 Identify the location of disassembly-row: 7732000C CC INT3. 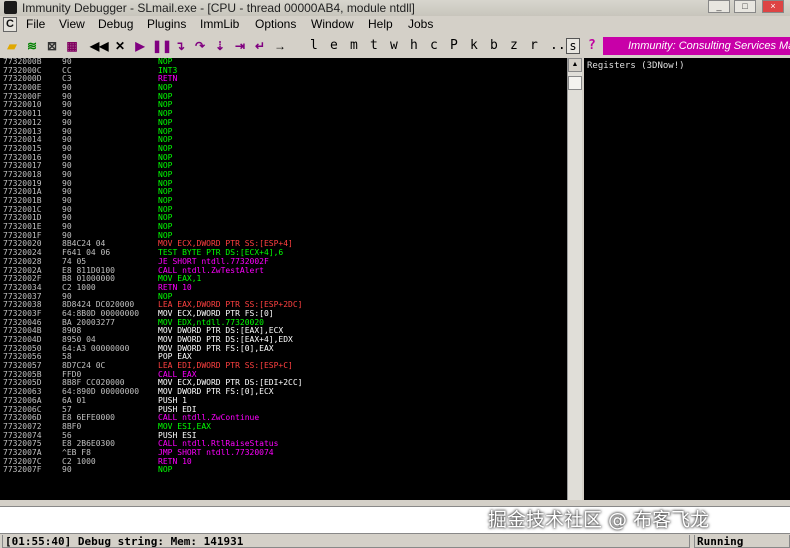
(283, 71).